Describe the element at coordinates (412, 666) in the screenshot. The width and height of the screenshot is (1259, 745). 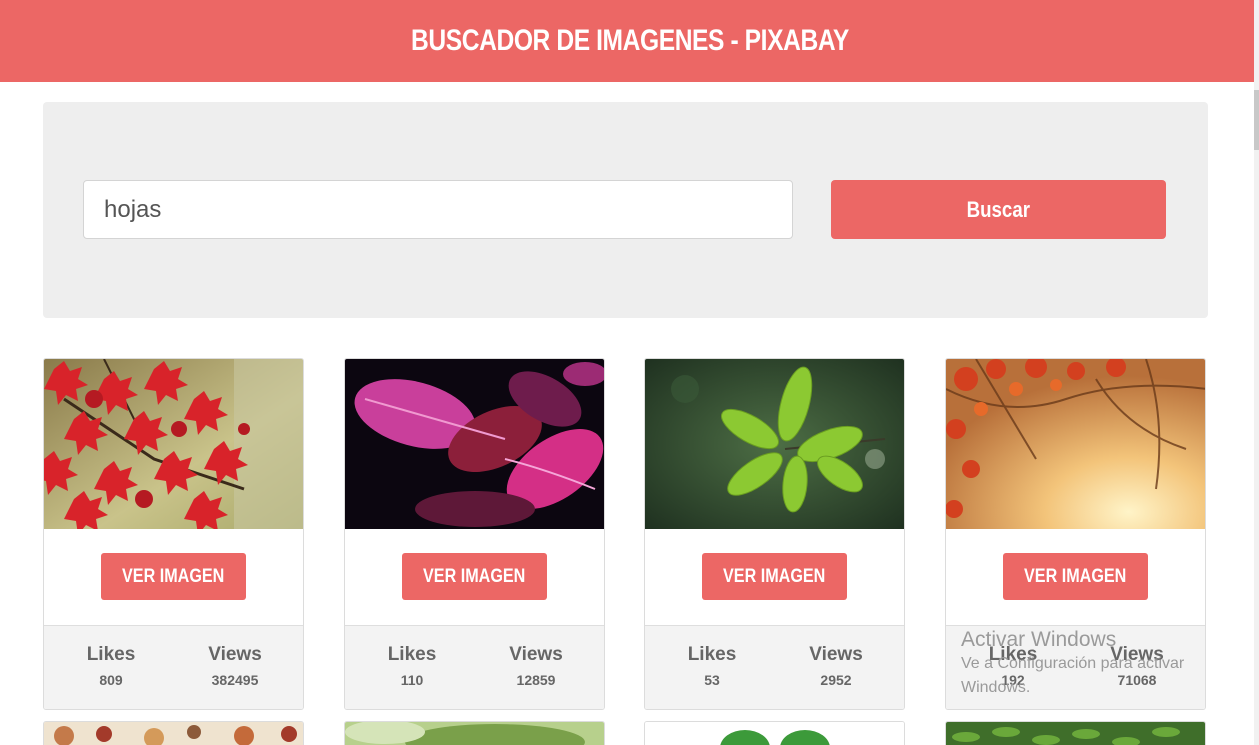
I see `likes-stat: Likes 110` at that location.